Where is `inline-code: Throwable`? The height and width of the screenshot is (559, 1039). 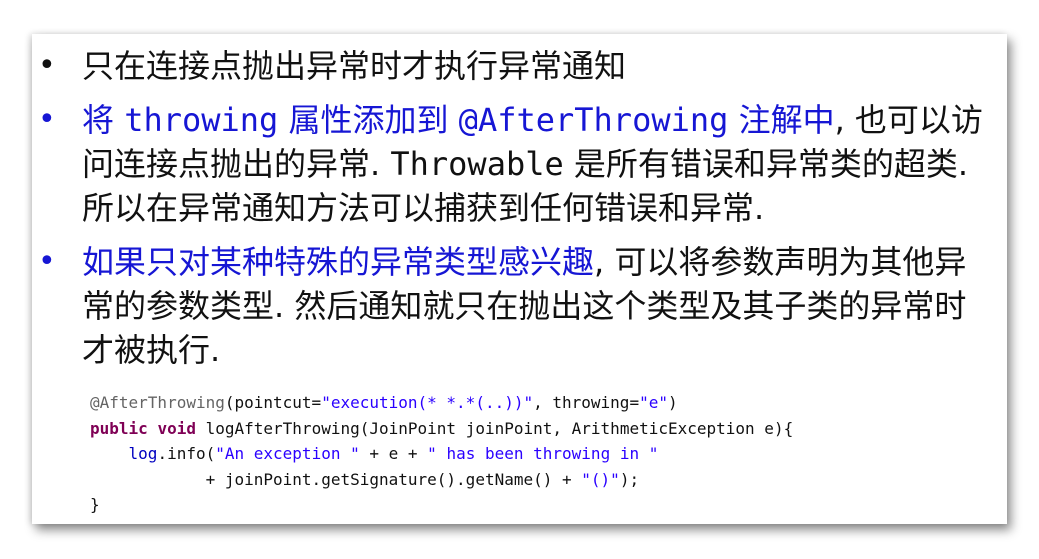 inline-code: Throwable is located at coordinates (477, 164).